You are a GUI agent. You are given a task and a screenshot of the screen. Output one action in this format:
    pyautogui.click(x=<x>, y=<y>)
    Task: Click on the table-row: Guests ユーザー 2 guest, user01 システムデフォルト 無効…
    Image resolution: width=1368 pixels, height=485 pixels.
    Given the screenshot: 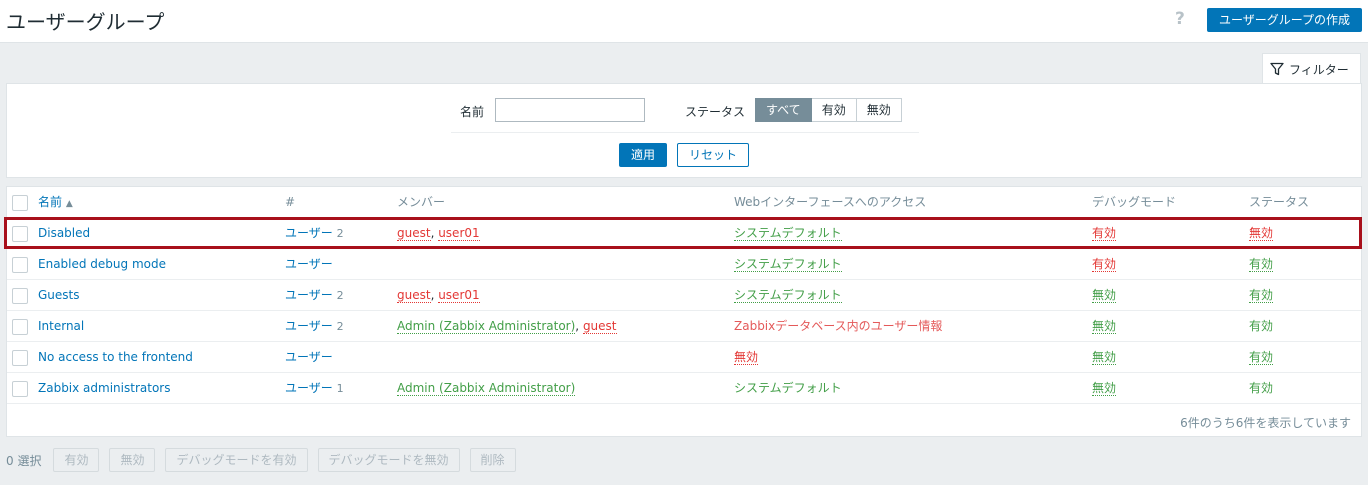 What is the action you would take?
    pyautogui.click(x=684, y=295)
    